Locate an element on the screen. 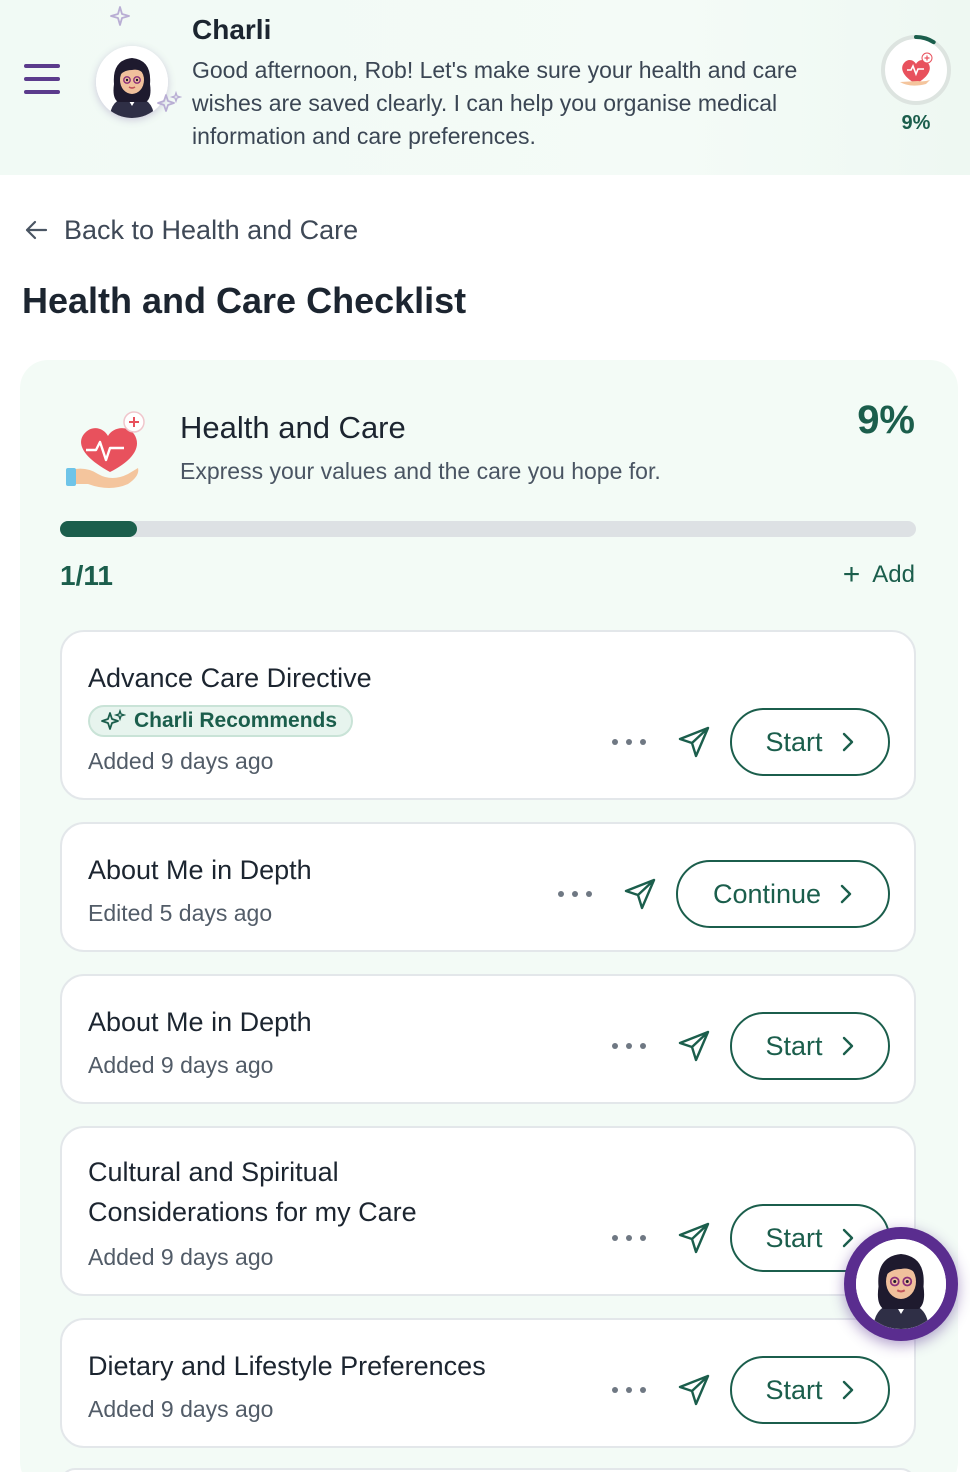 This screenshot has width=970, height=1472. recommendation-badge: Charli Recommends is located at coordinates (221, 721).